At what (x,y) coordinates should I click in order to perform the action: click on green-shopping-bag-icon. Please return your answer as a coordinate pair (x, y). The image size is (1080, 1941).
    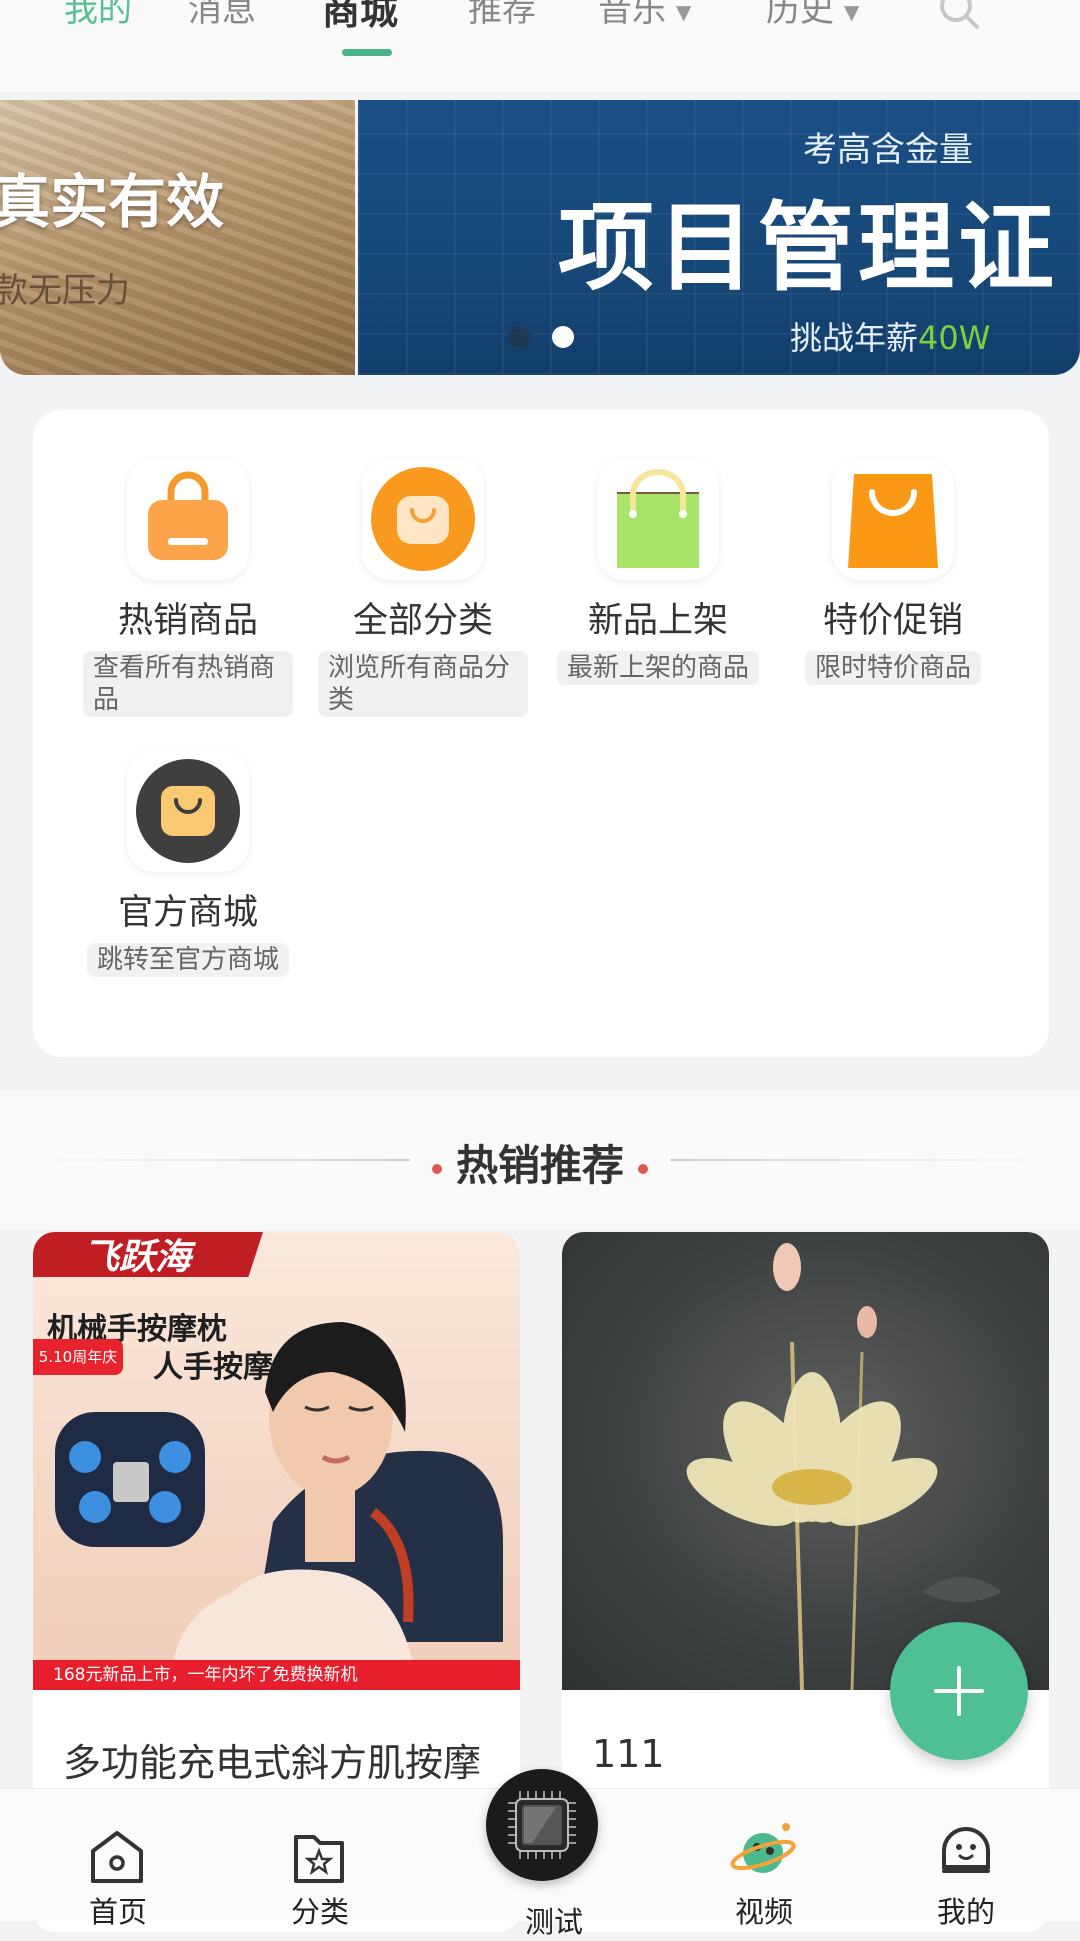
    Looking at the image, I should click on (658, 518).